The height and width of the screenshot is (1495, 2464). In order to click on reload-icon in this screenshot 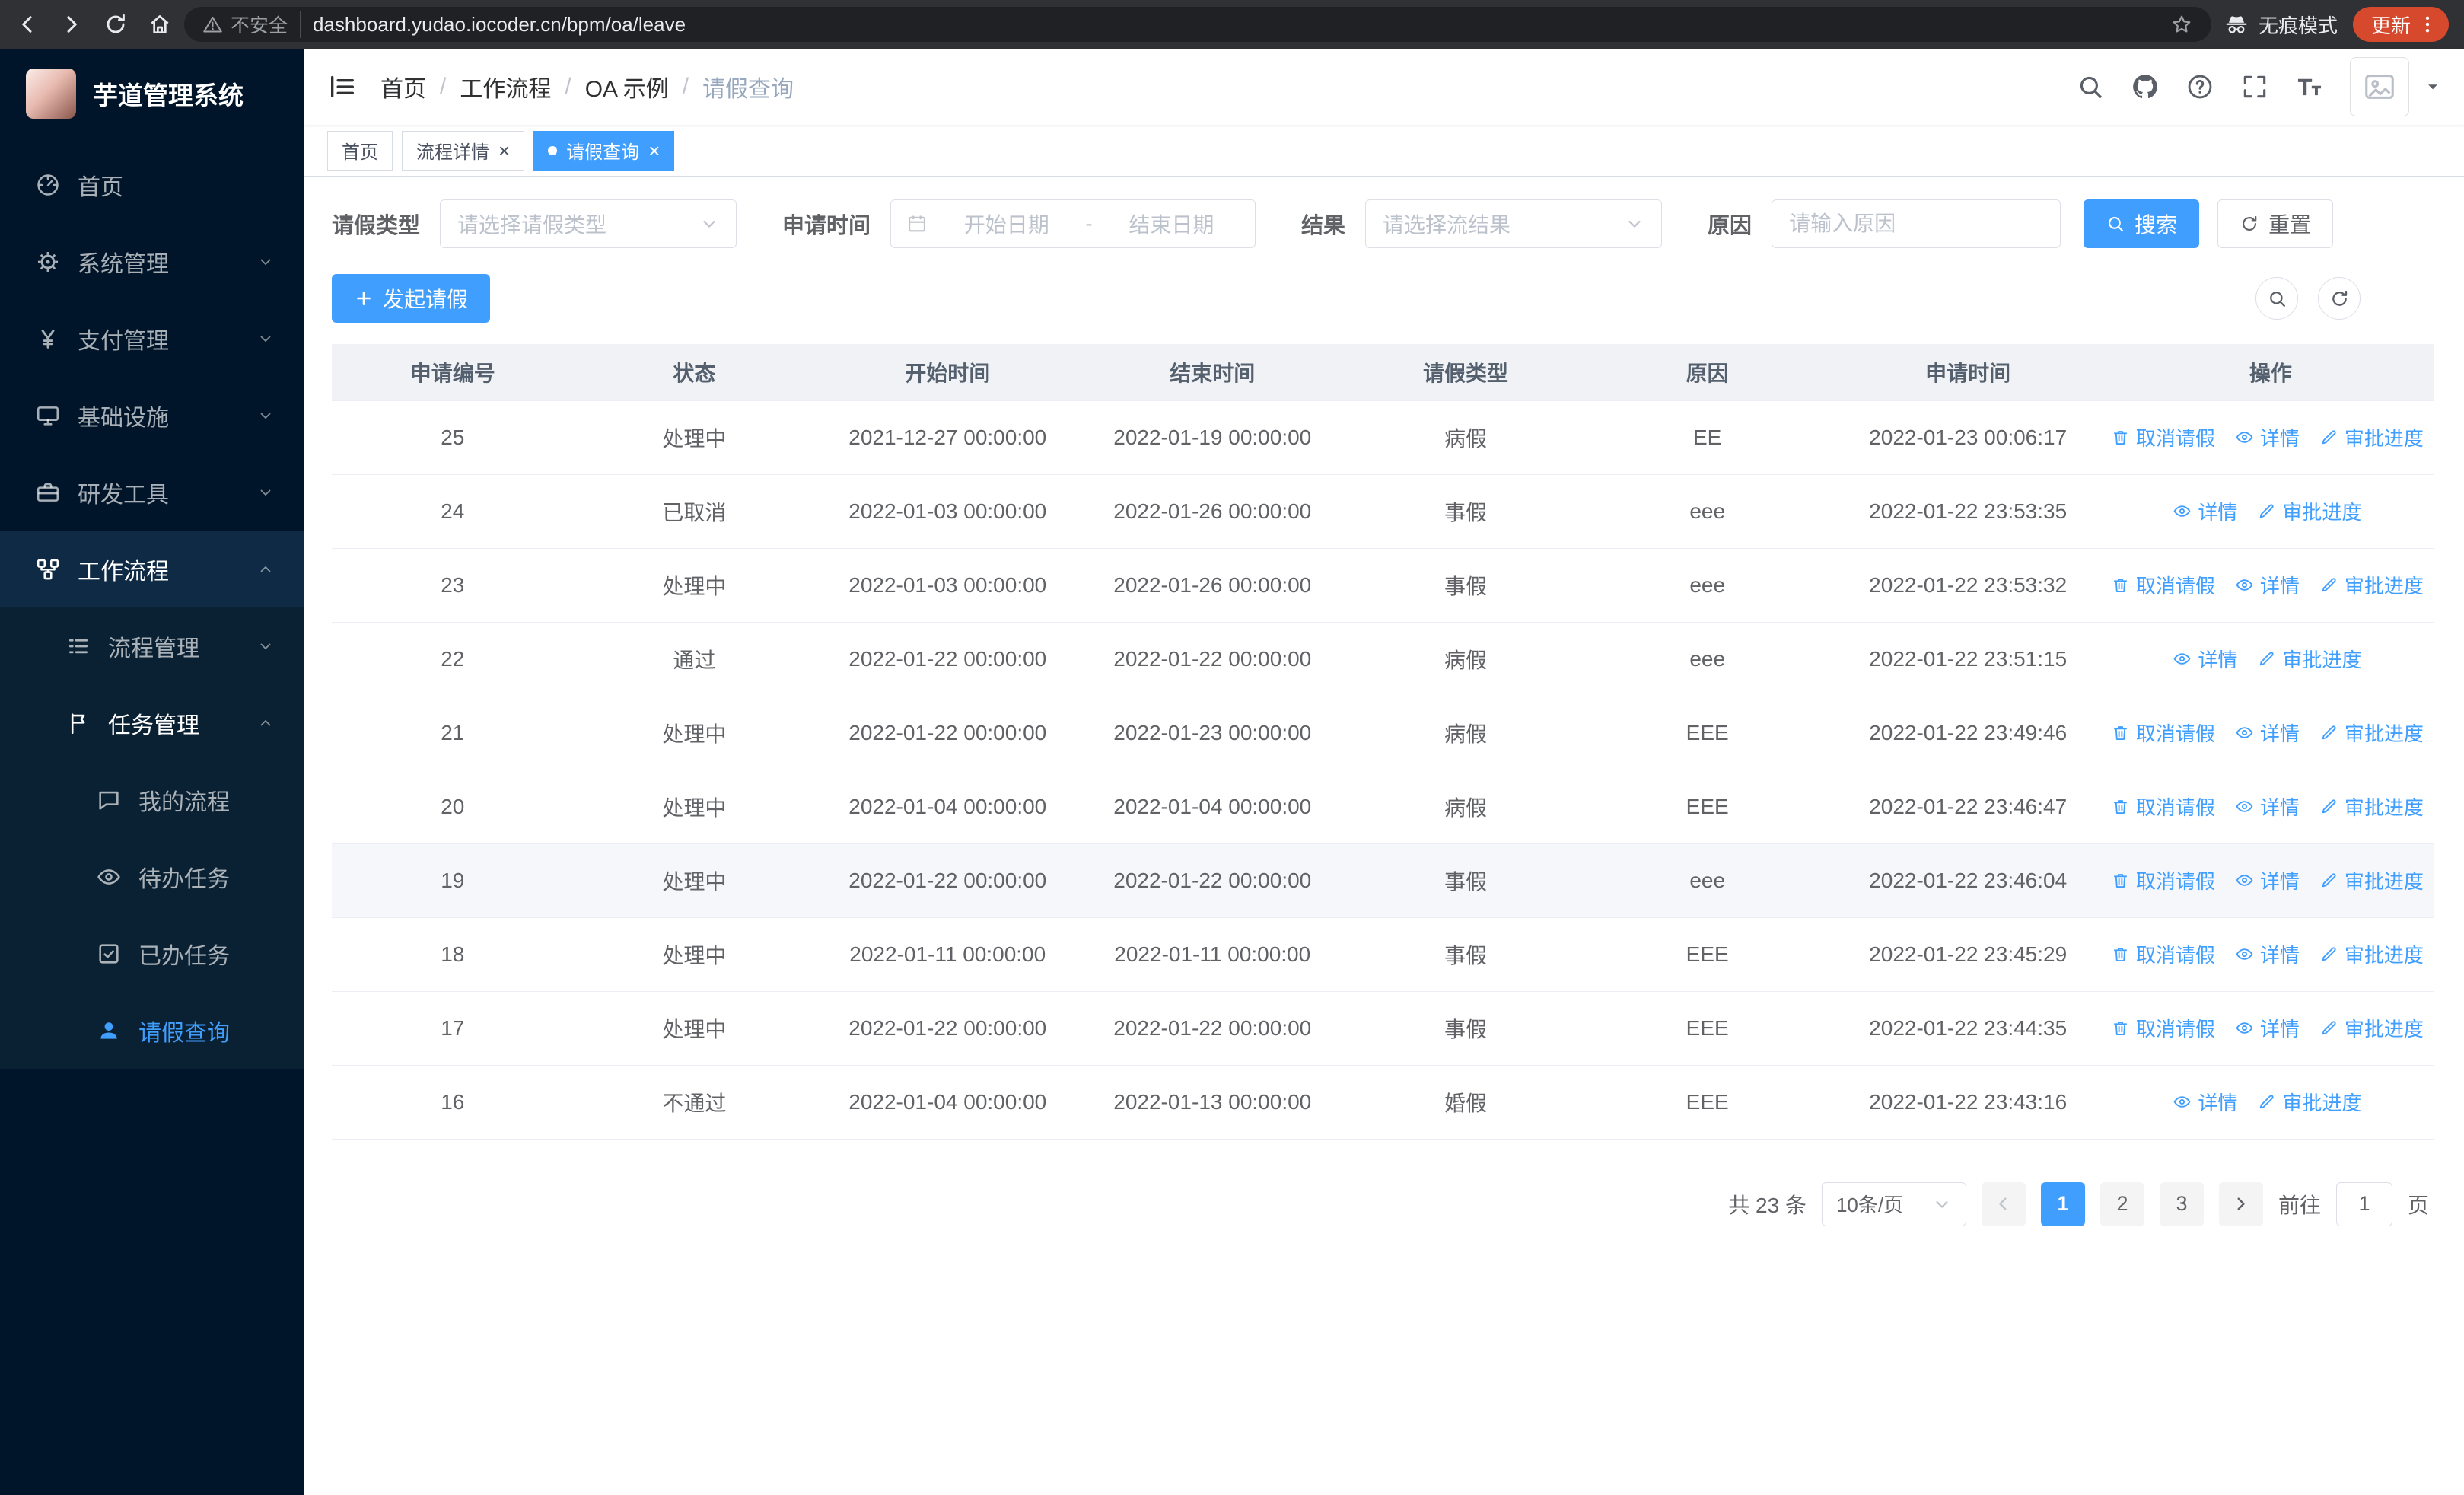, I will do `click(115, 25)`.